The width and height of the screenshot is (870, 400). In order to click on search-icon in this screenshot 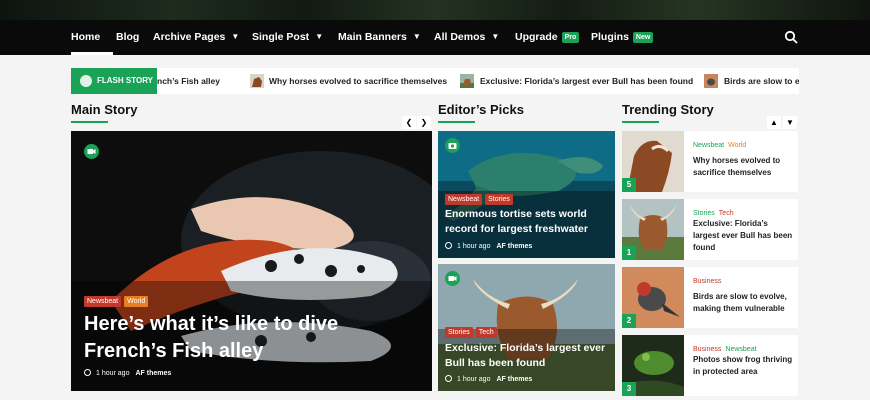, I will do `click(791, 37)`.